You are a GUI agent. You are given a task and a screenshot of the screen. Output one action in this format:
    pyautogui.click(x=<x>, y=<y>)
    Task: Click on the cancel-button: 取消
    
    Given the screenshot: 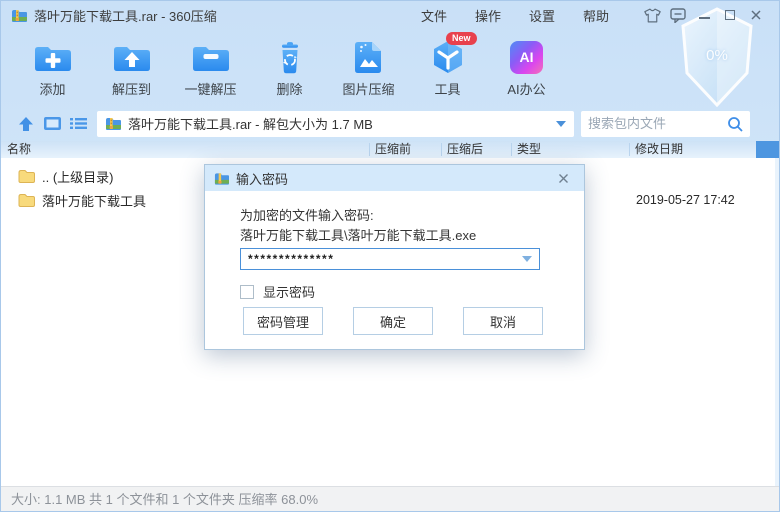 What is the action you would take?
    pyautogui.click(x=503, y=321)
    